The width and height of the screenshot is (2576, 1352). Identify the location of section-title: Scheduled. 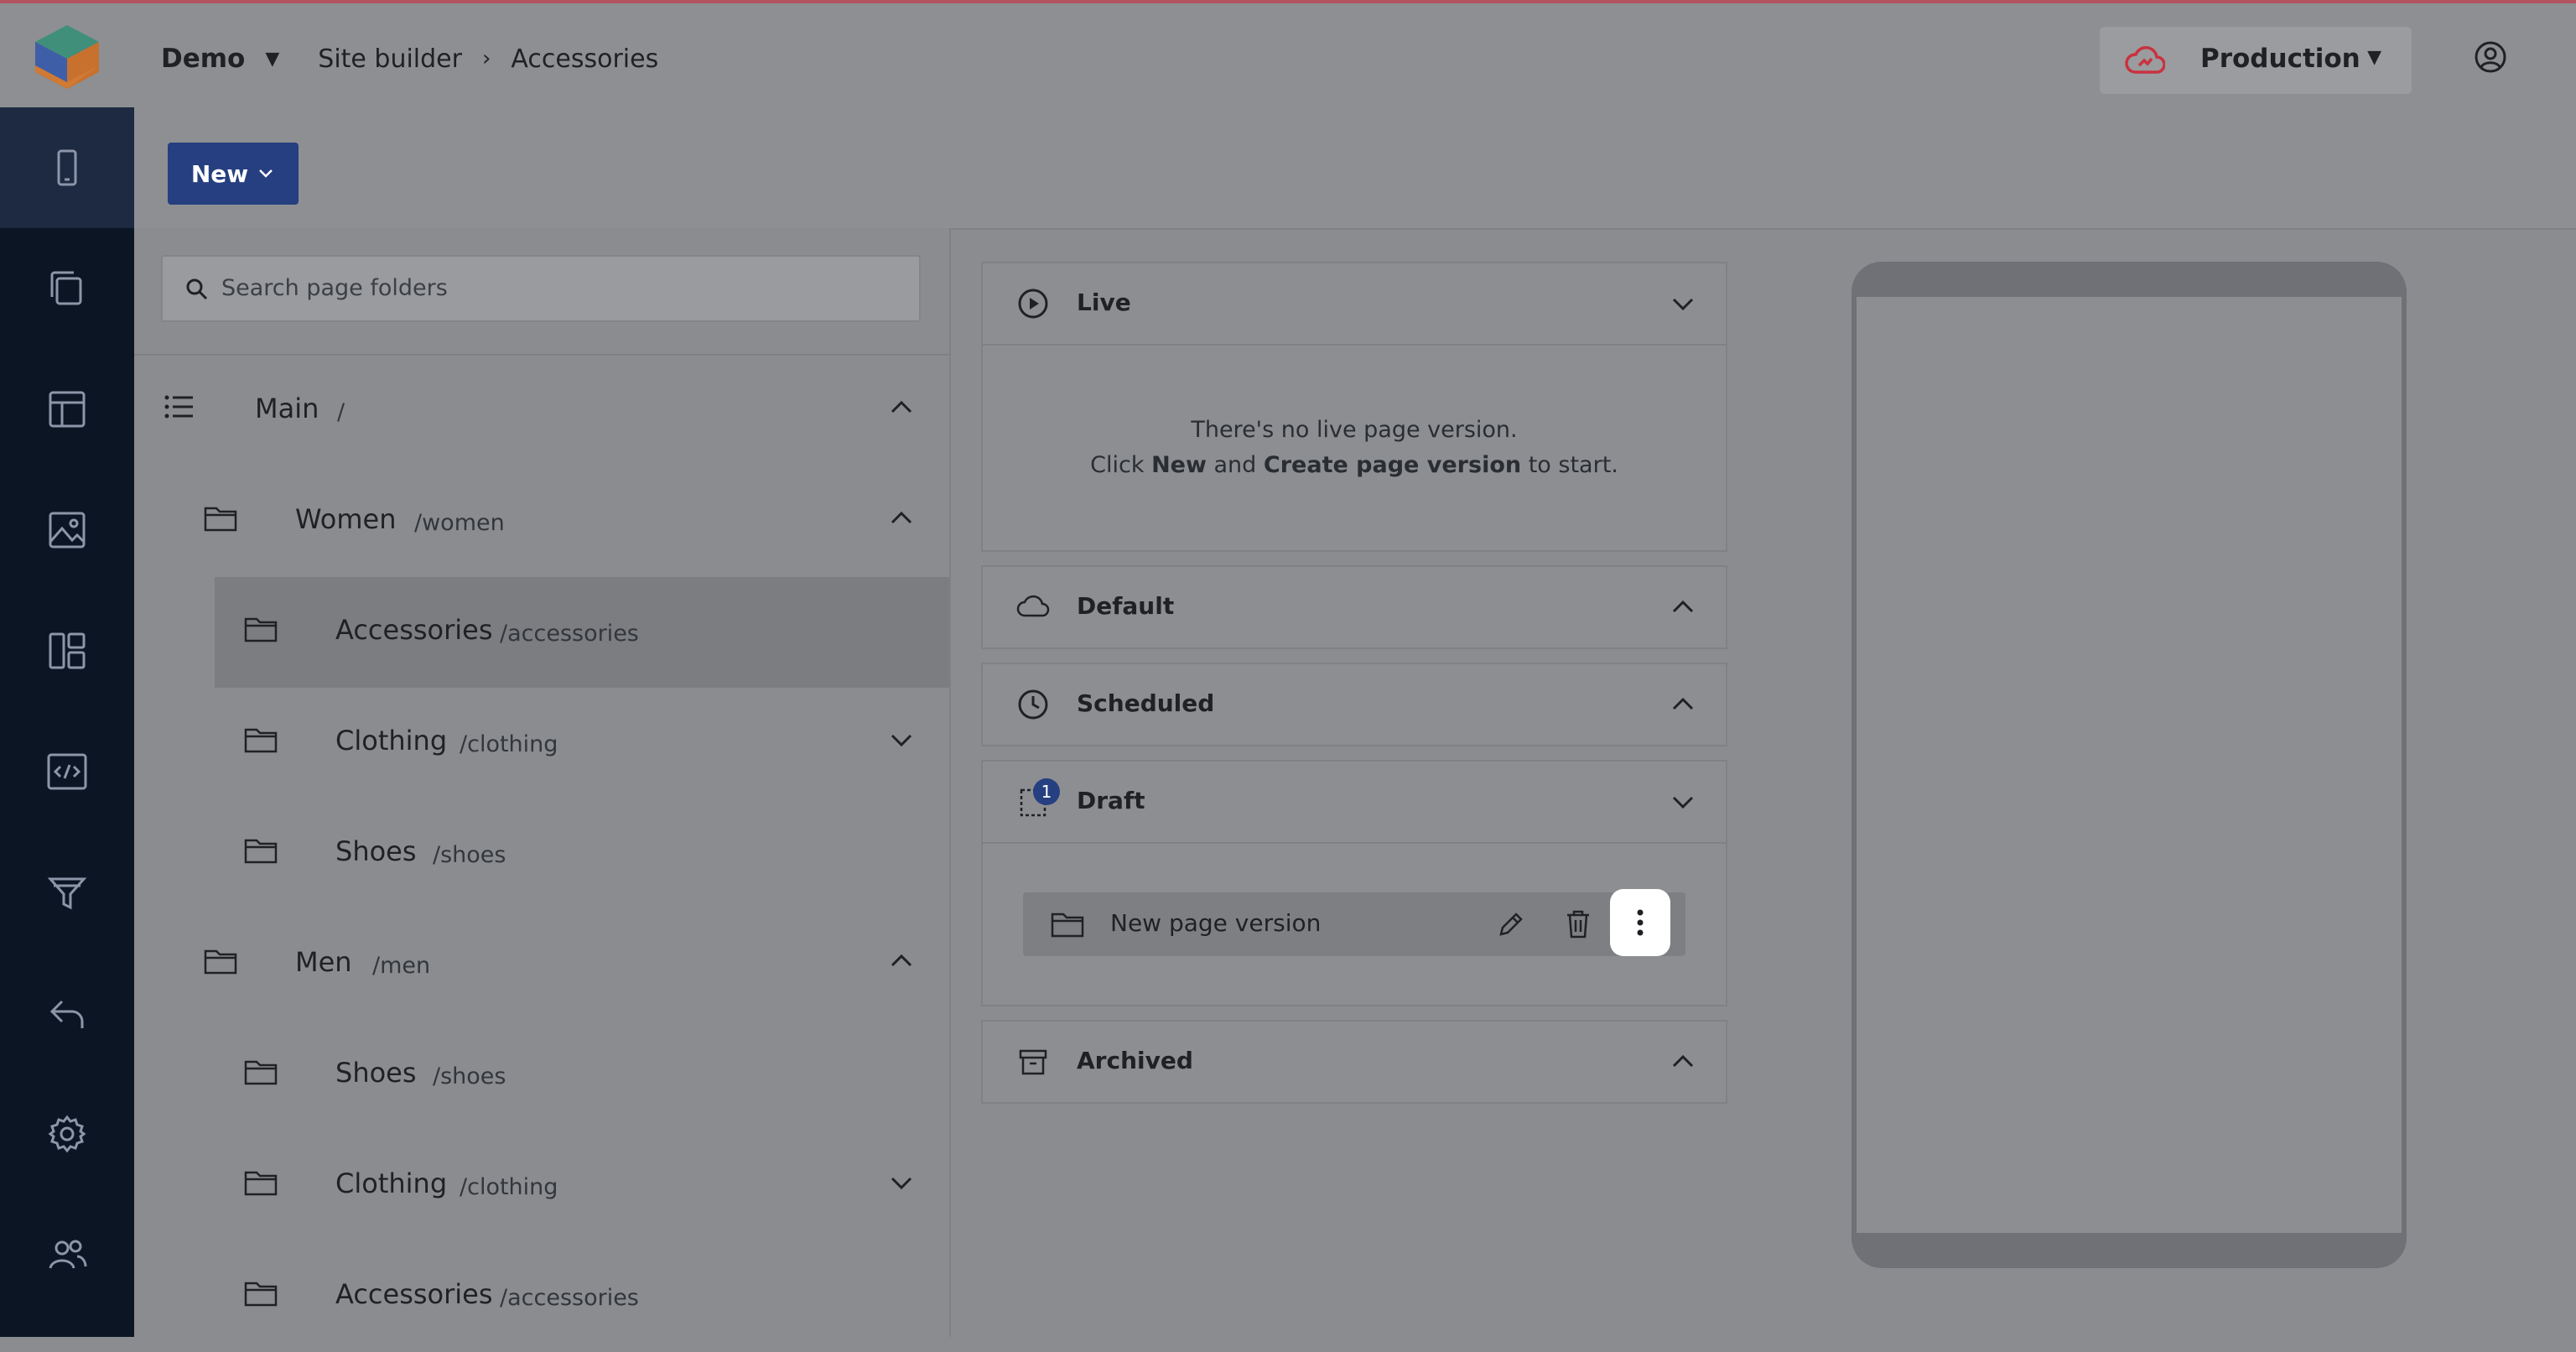
(1146, 703).